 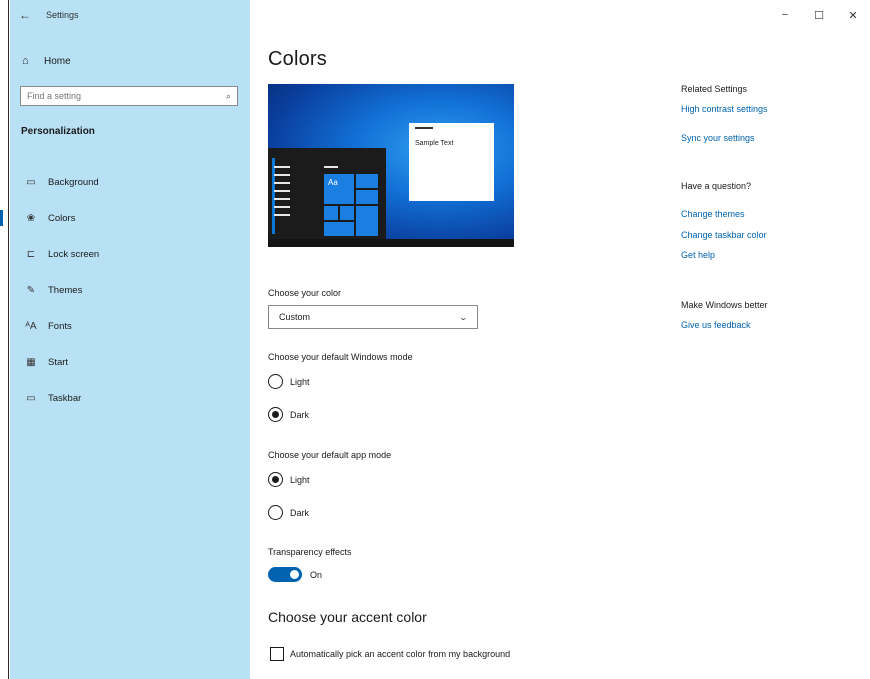 I want to click on window-left-edge, so click(x=4, y=339).